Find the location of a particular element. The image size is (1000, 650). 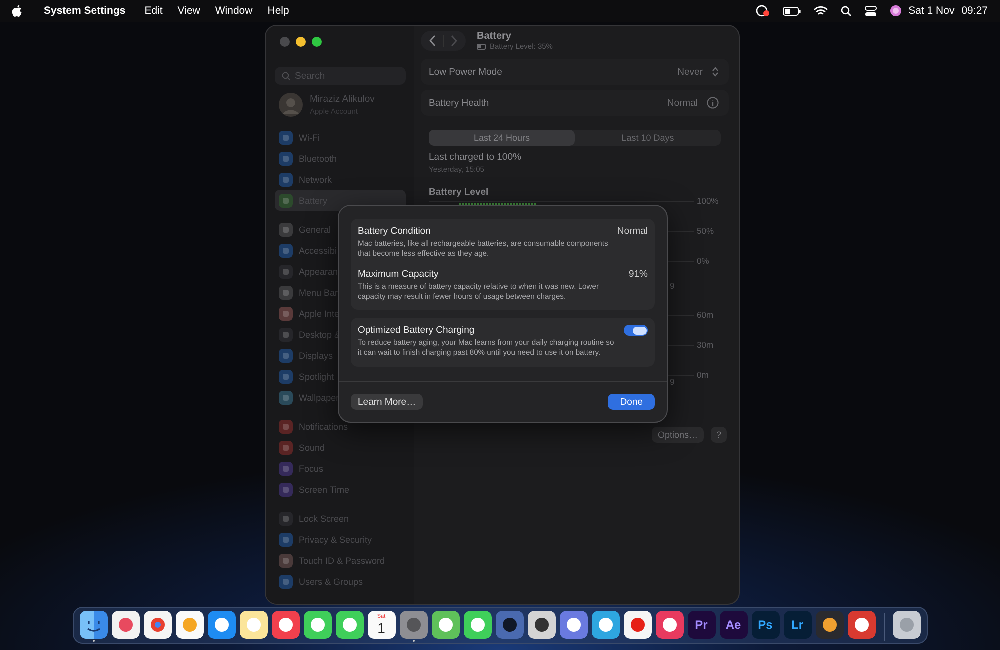

wifi-icon is located at coordinates (821, 11).